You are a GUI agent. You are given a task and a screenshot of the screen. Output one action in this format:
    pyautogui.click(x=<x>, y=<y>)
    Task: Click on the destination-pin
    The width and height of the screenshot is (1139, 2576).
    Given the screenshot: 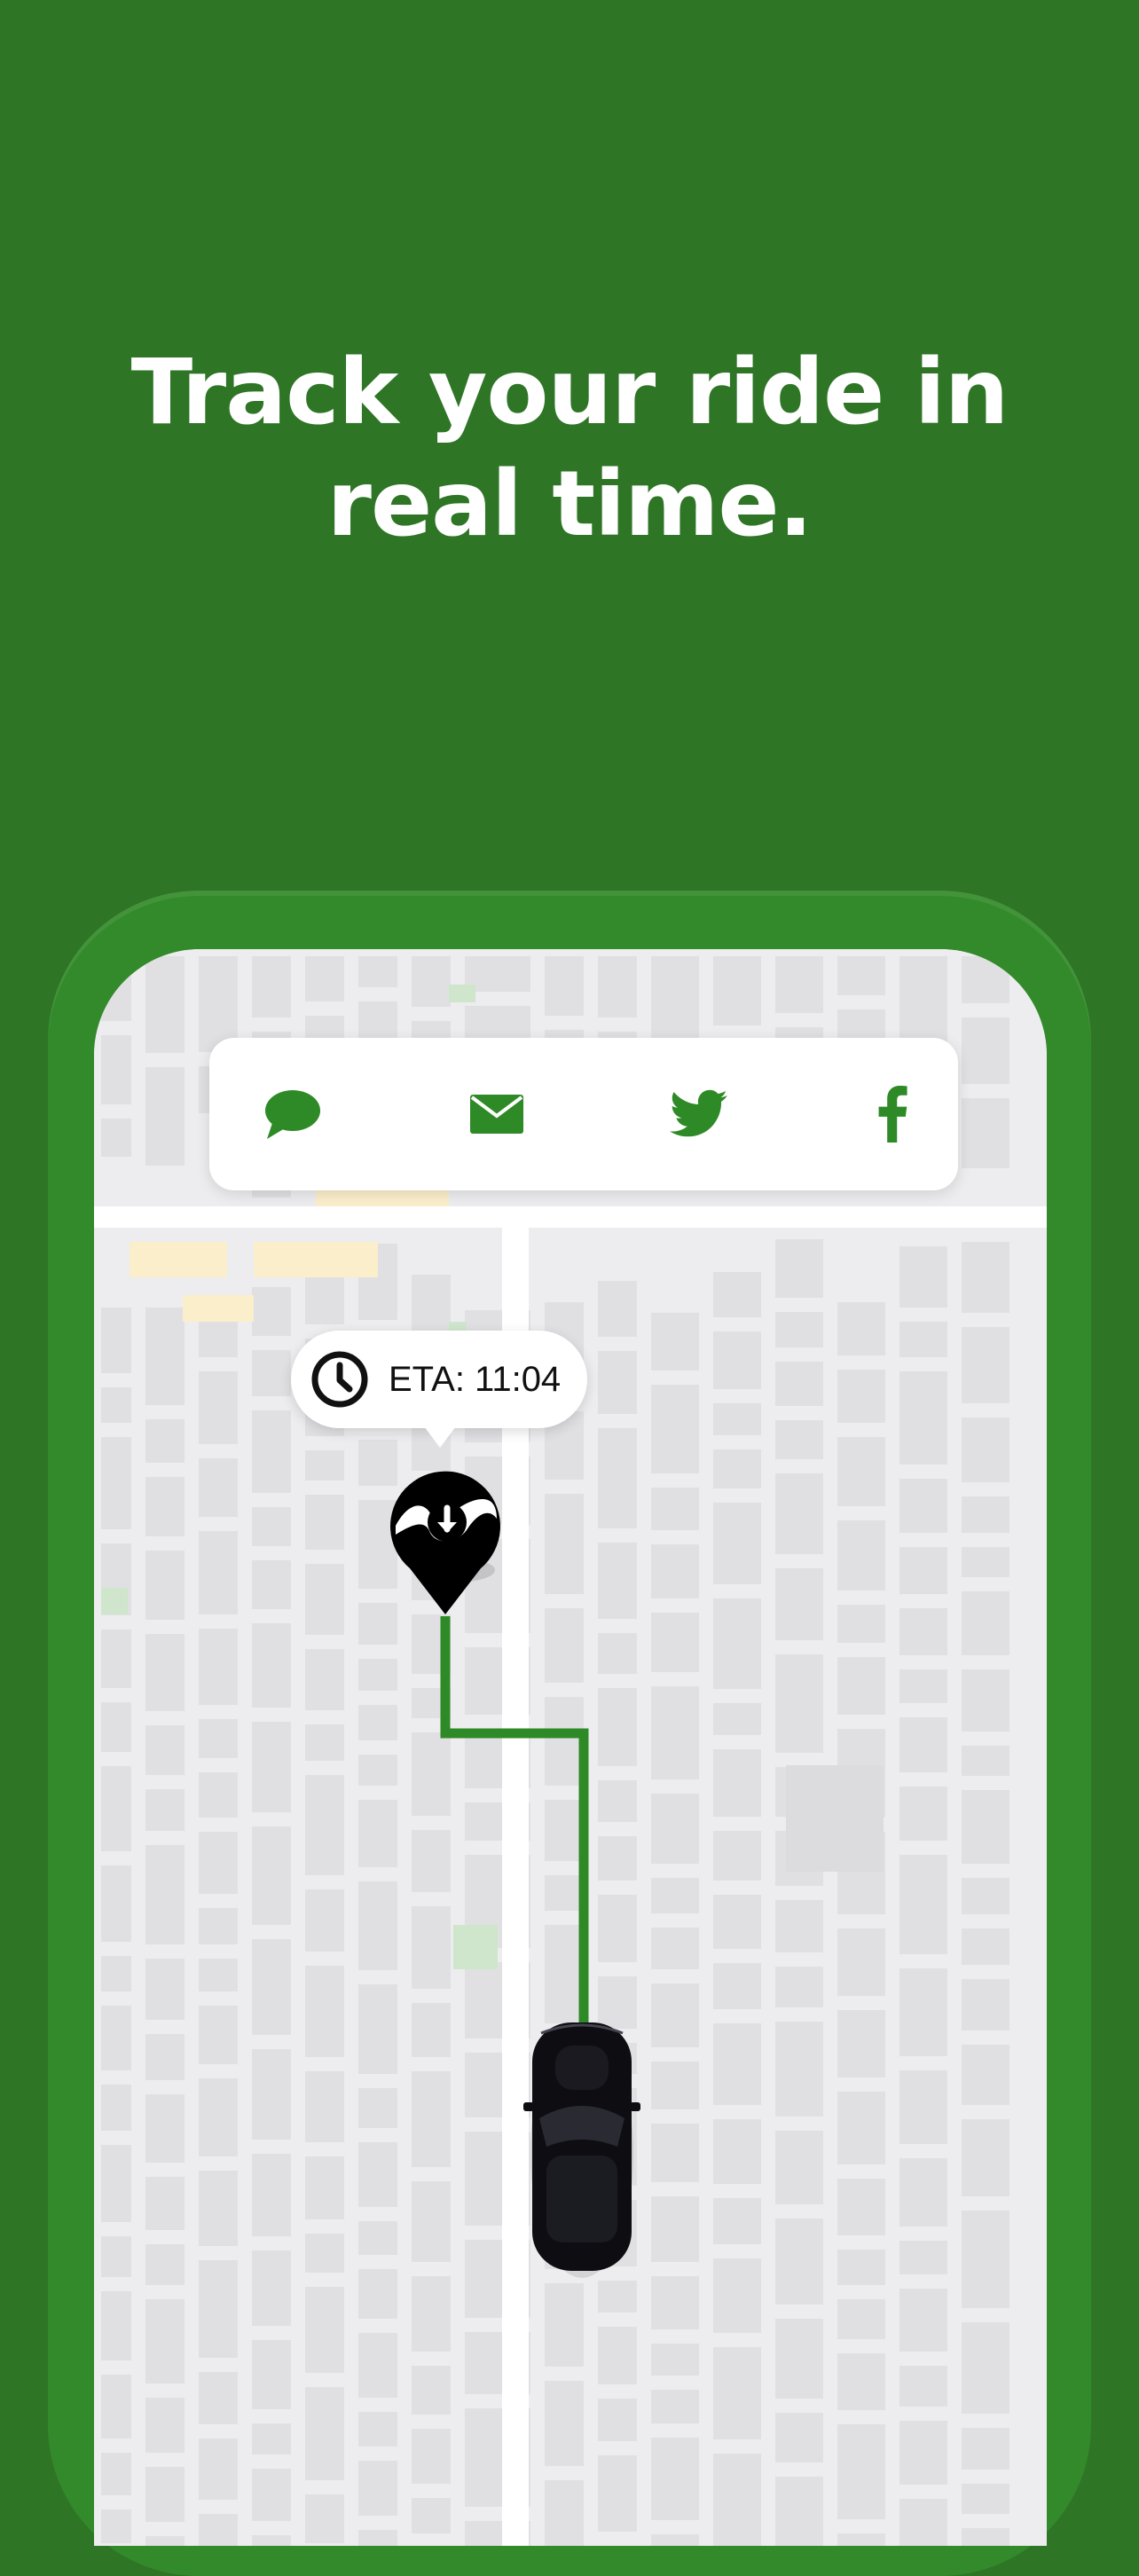 What is the action you would take?
    pyautogui.click(x=445, y=1539)
    